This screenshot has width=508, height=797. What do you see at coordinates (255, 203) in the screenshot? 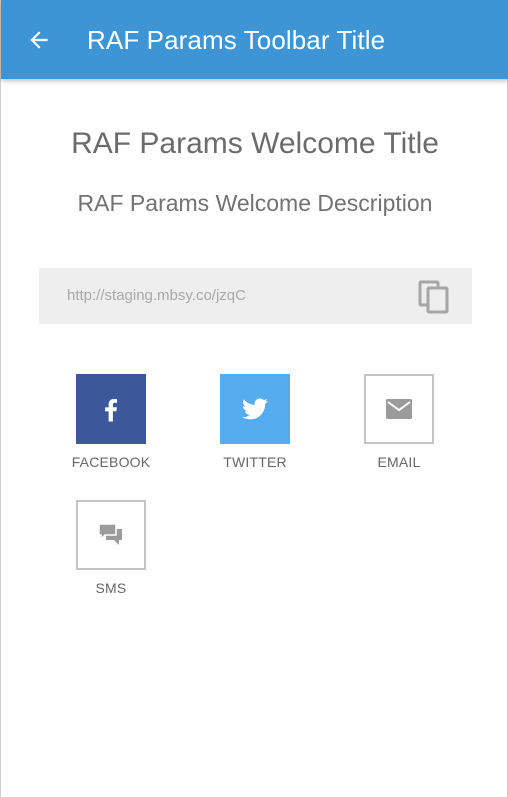
I see `welcome-description: RAF Params Welcome Description` at bounding box center [255, 203].